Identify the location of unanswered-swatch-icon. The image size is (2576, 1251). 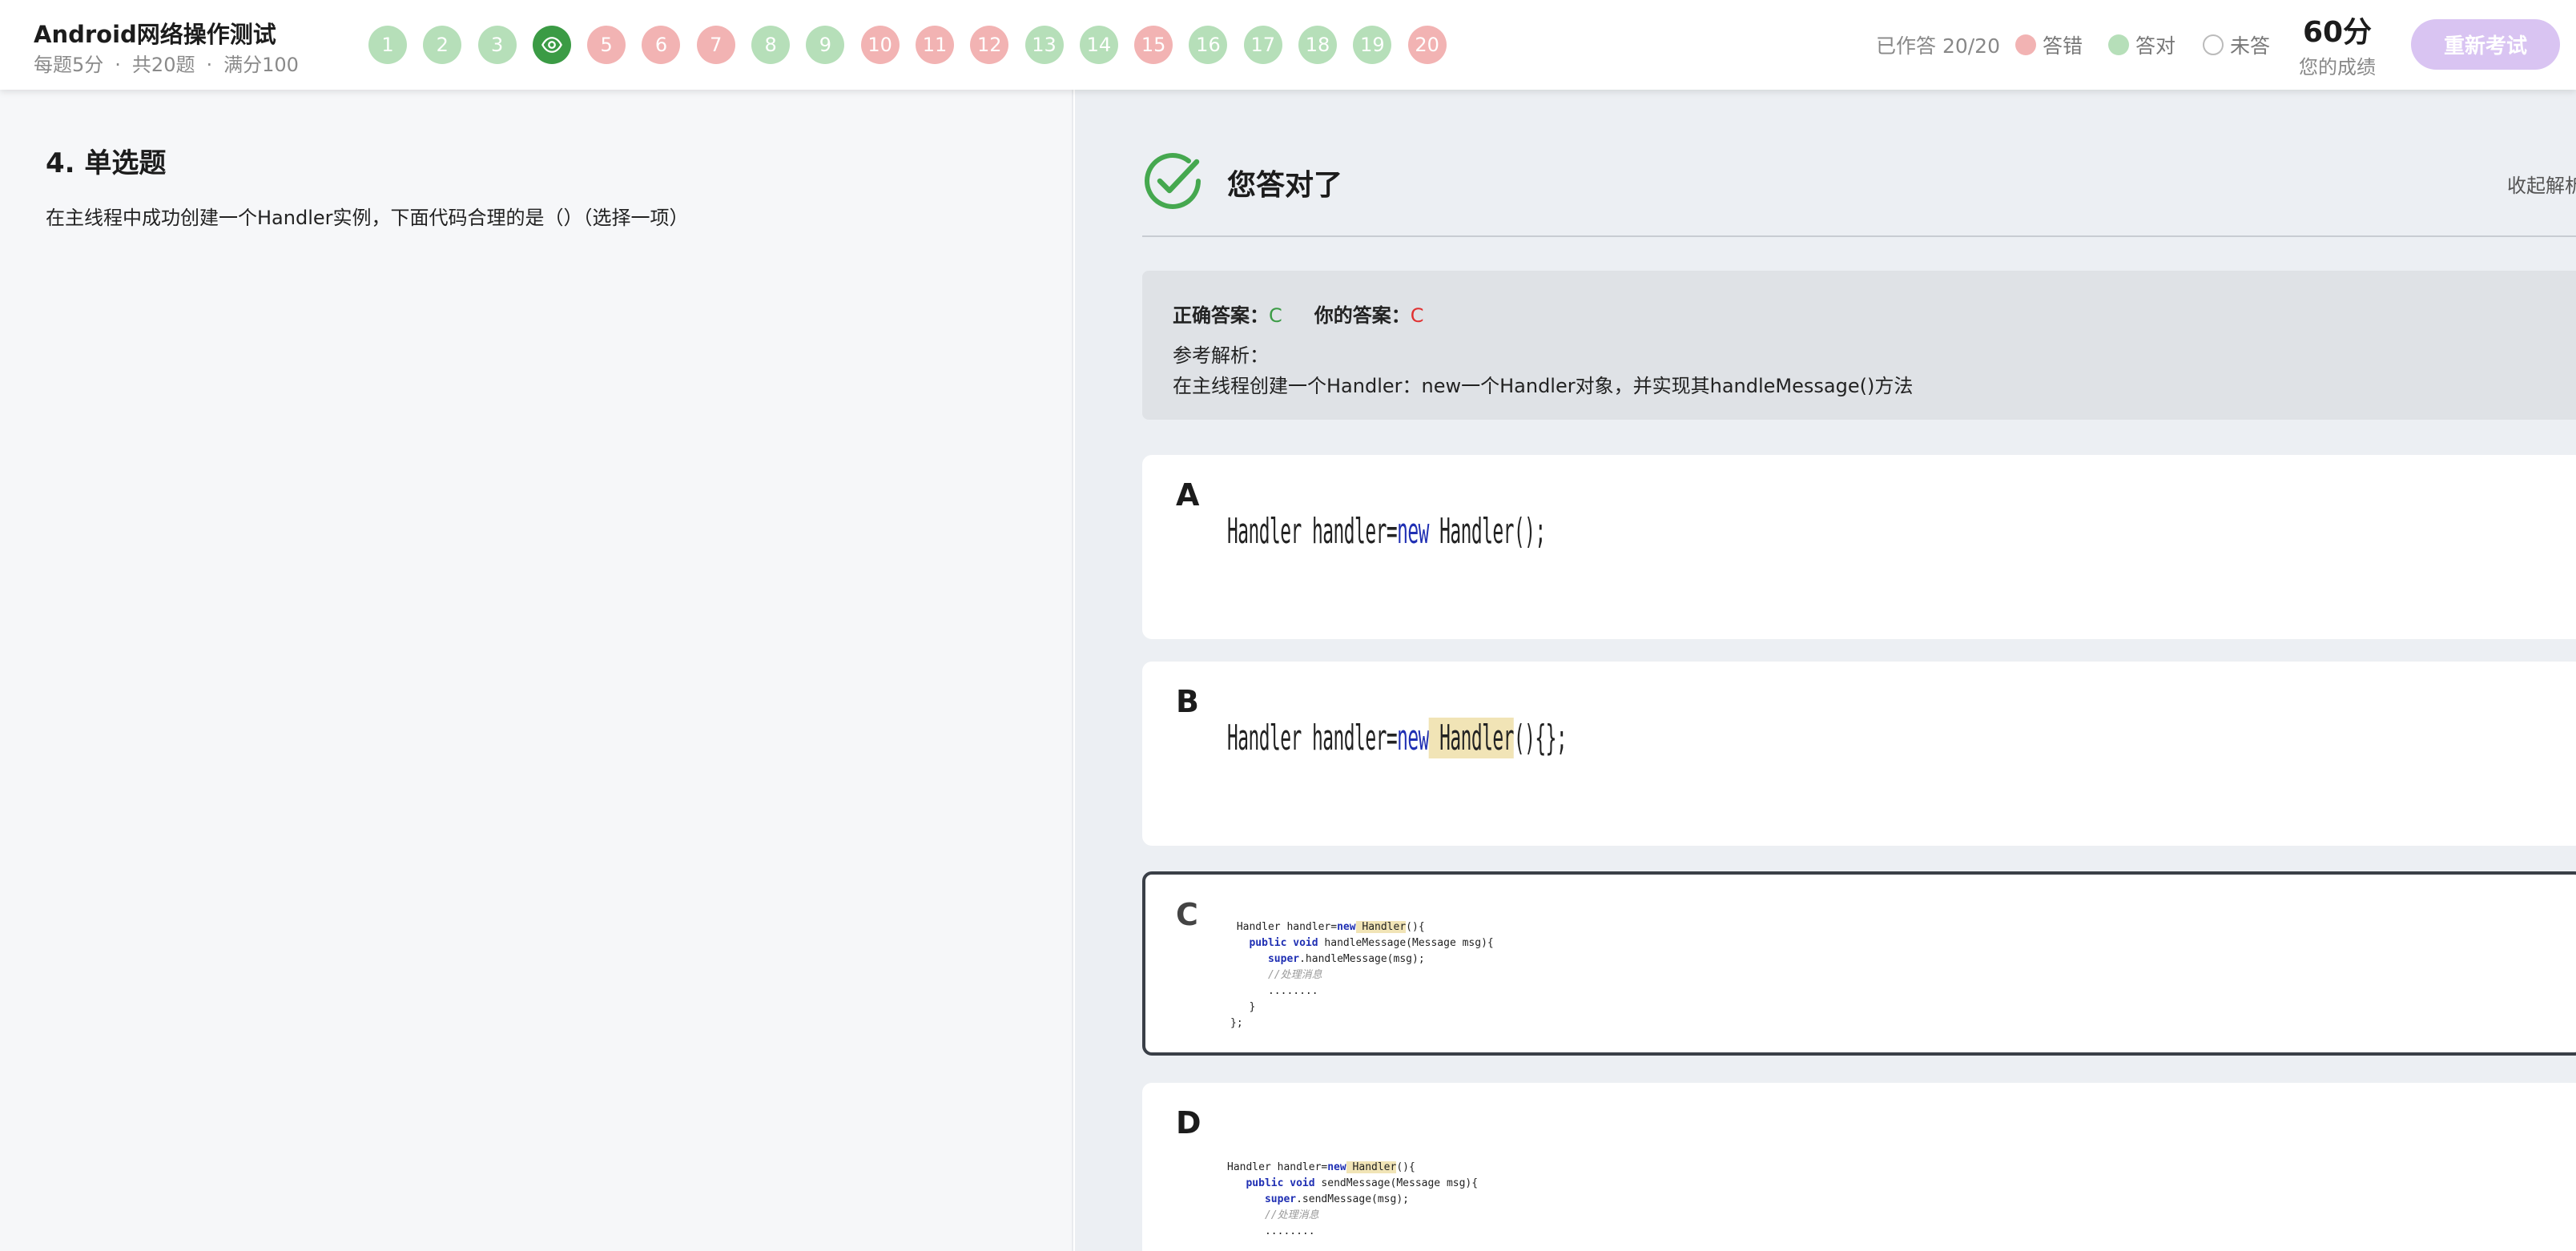
(2213, 44).